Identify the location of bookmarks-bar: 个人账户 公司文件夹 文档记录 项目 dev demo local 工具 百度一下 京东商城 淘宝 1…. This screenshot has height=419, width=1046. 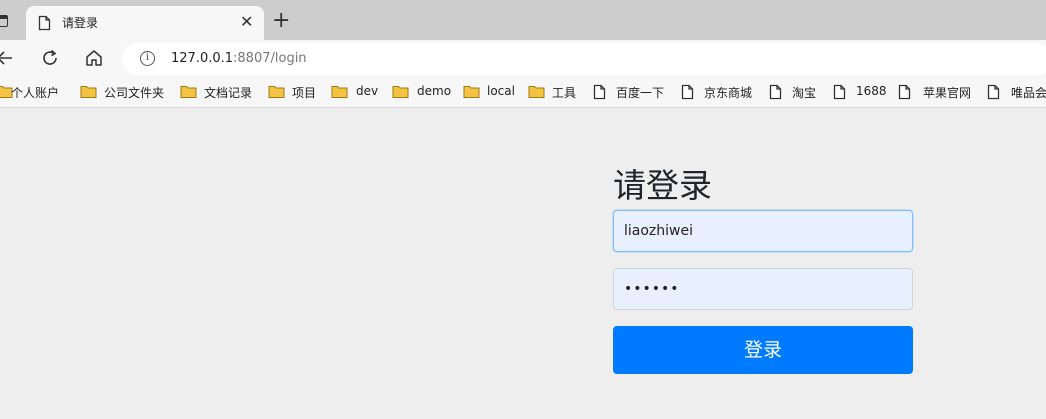
(523, 92).